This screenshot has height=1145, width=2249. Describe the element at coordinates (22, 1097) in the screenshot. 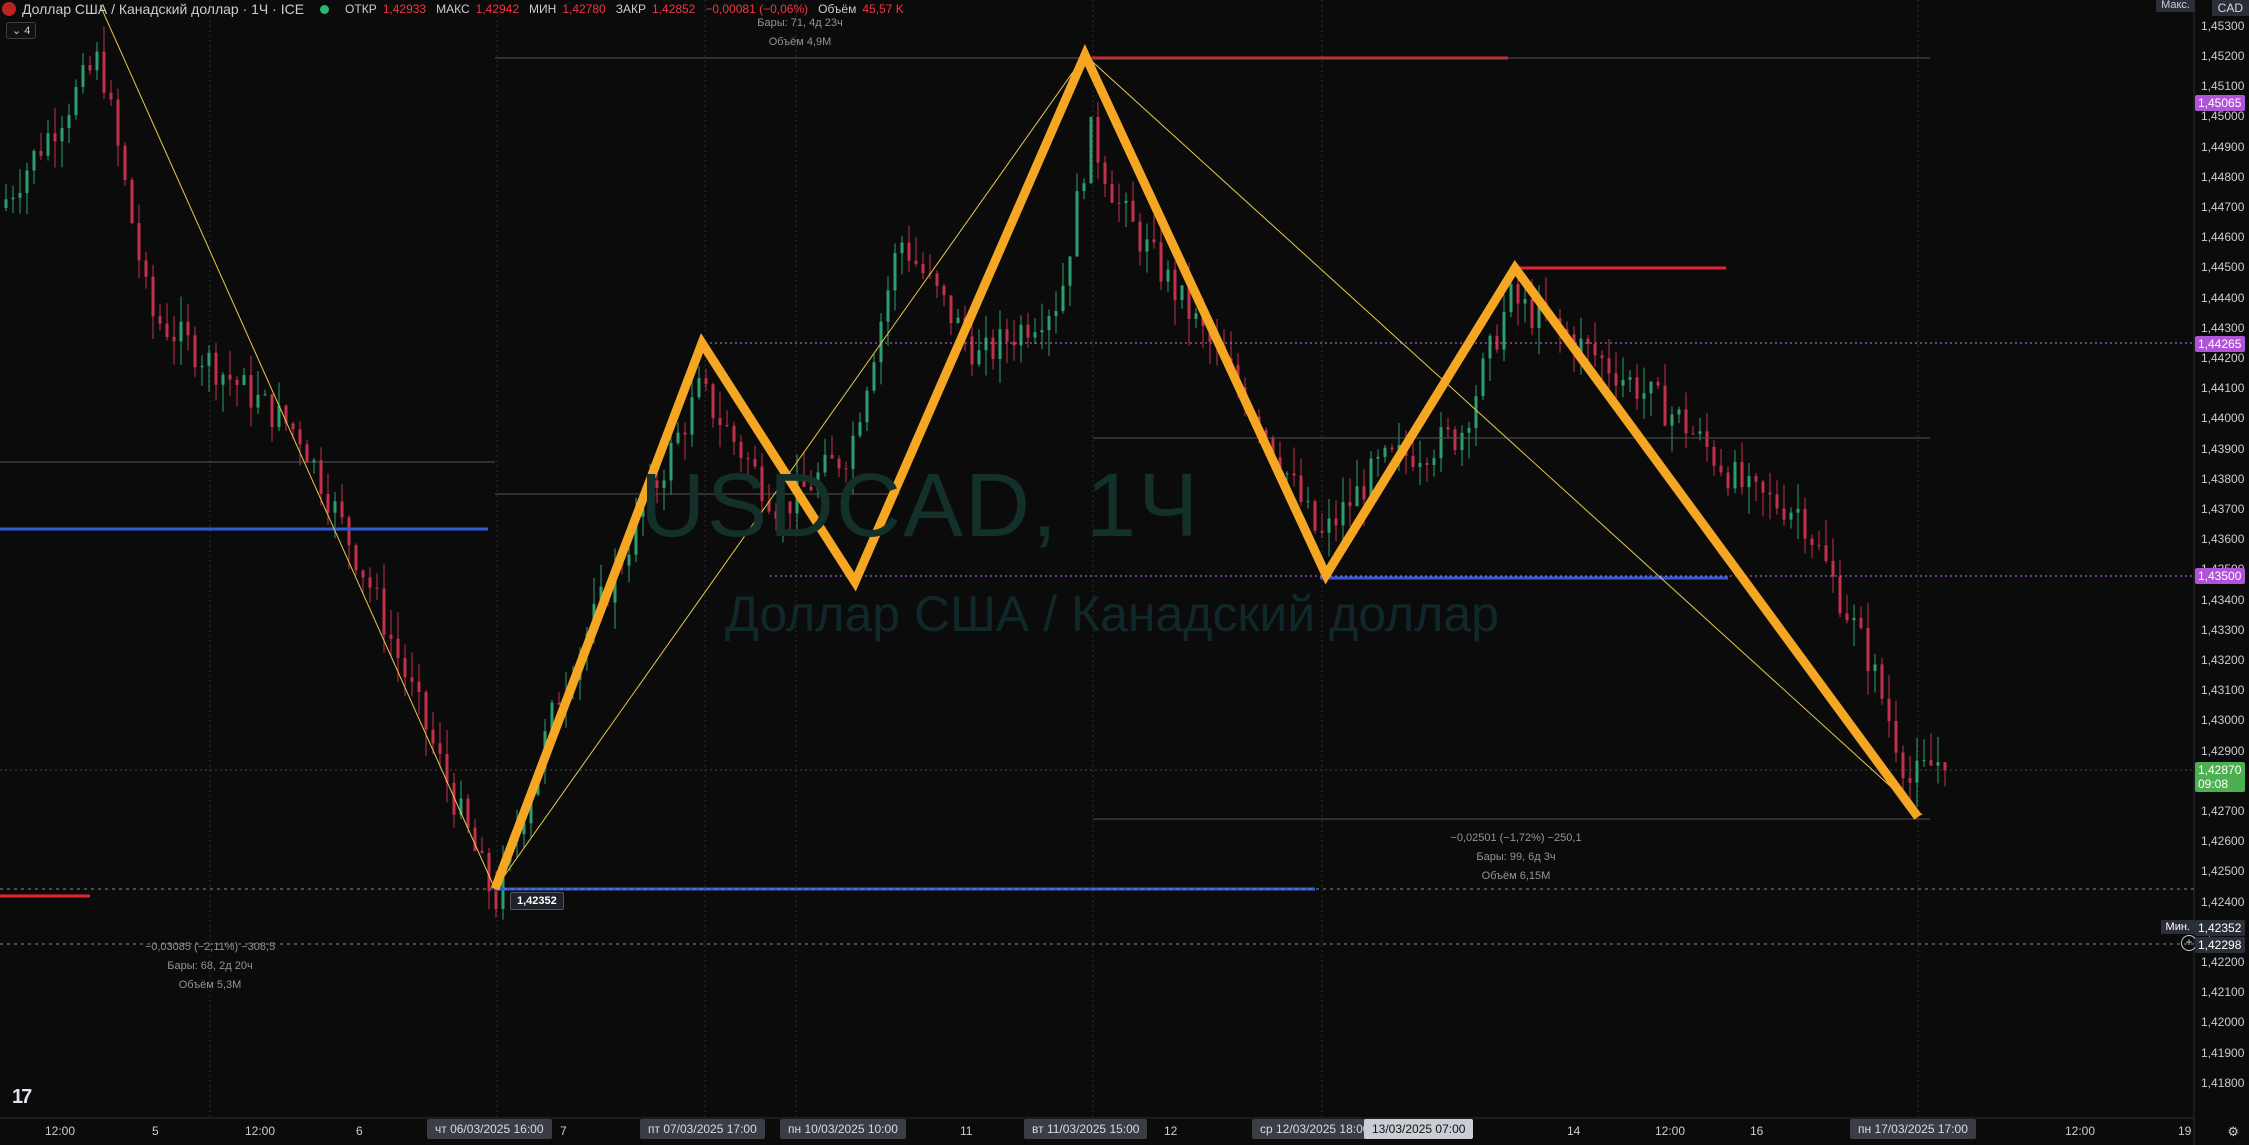

I see `tradingview-logo: 17` at that location.